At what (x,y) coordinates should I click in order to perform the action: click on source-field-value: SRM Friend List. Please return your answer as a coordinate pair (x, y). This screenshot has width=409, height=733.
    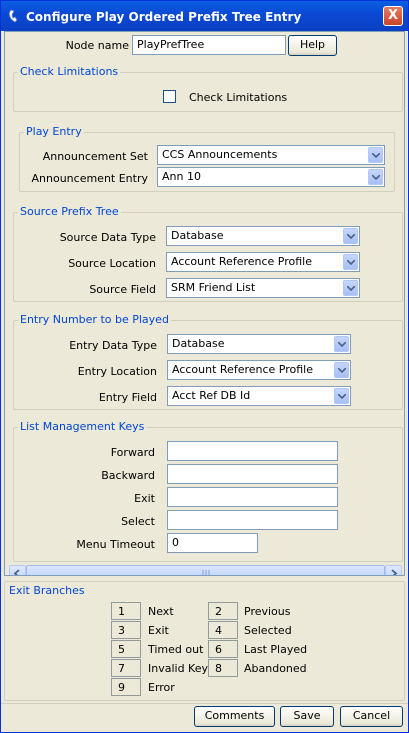
    Looking at the image, I should click on (213, 287).